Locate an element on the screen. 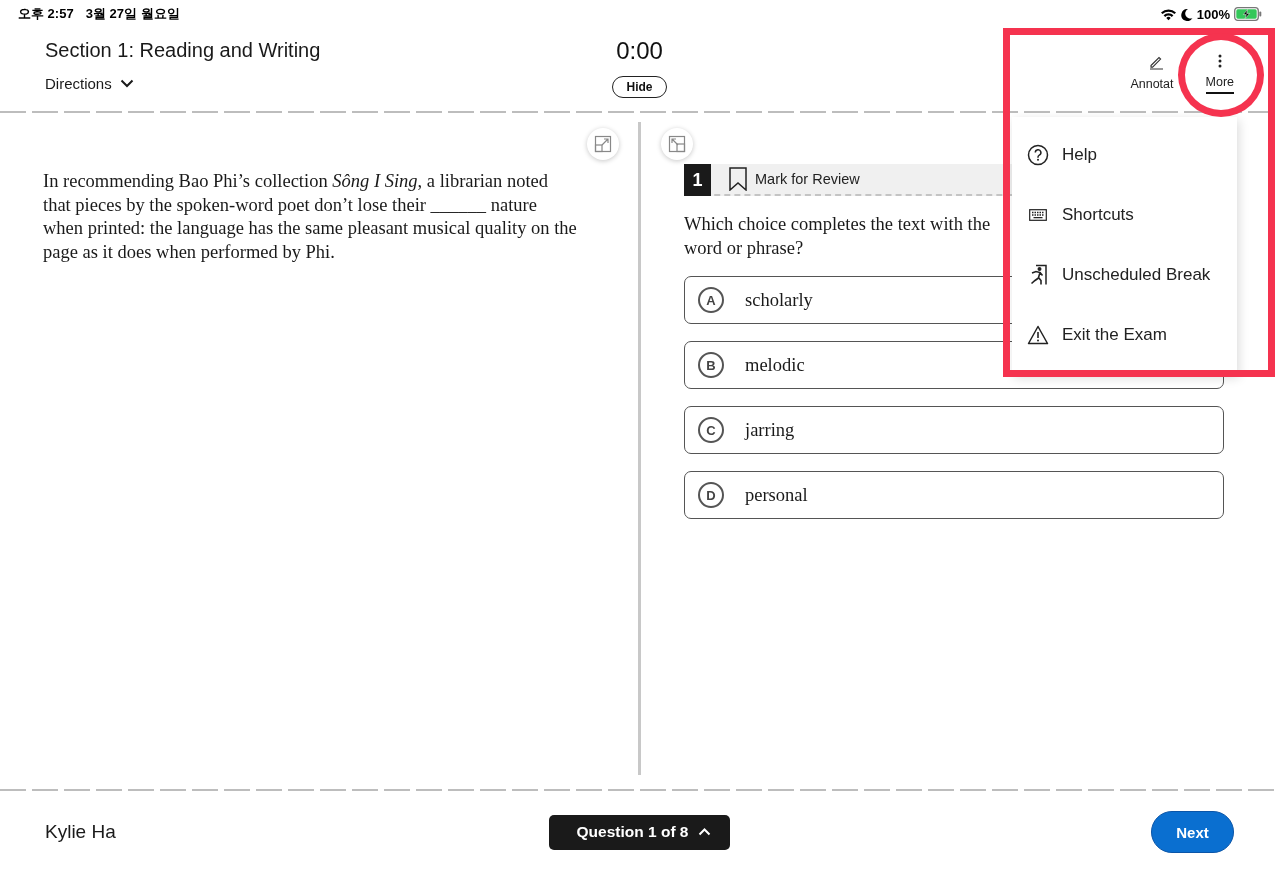 This screenshot has width=1280, height=873. choice-letter: A is located at coordinates (711, 300).